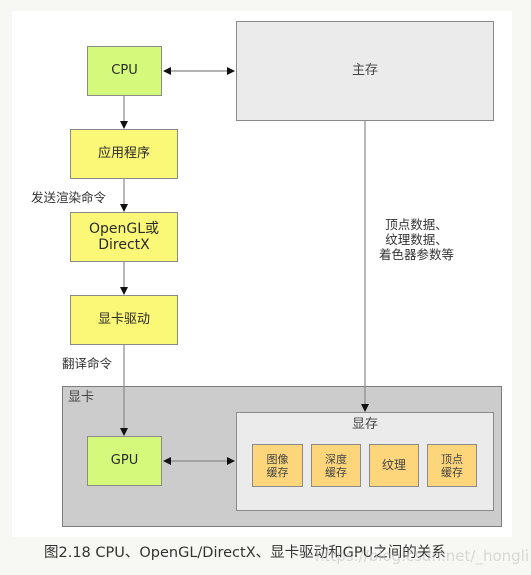  I want to click on watermark: https://blog.csdn.net/_hongli, so click(422, 556).